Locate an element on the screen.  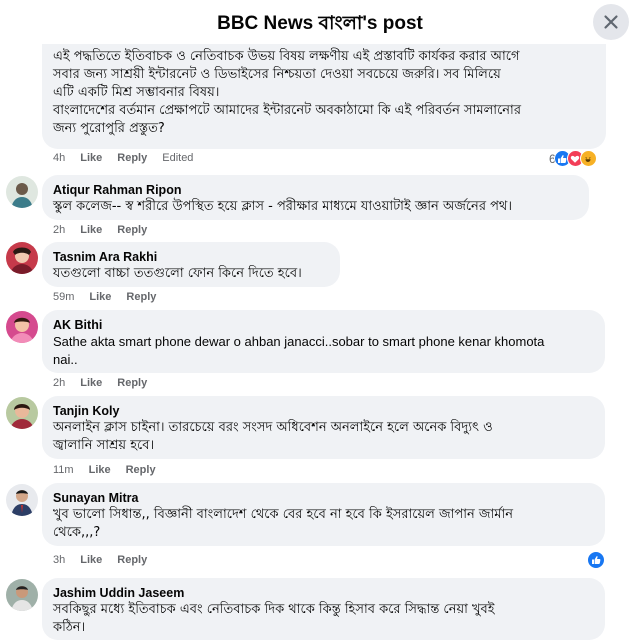
commenter-name: Atiqur Rahman Ripon is located at coordinates (315, 190).